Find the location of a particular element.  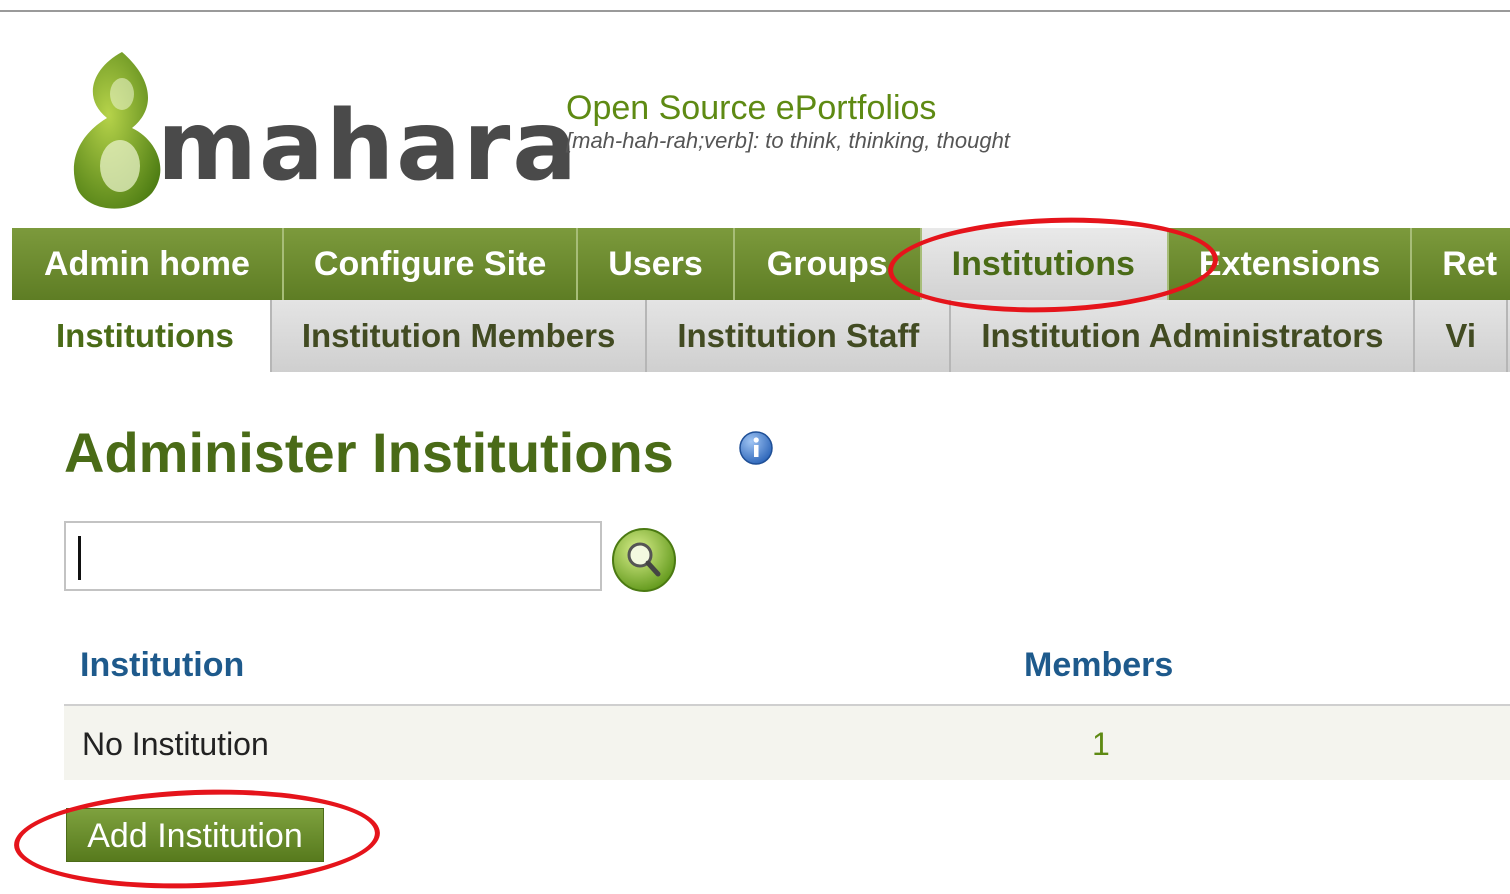

nav-return: Ret is located at coordinates (1461, 264).